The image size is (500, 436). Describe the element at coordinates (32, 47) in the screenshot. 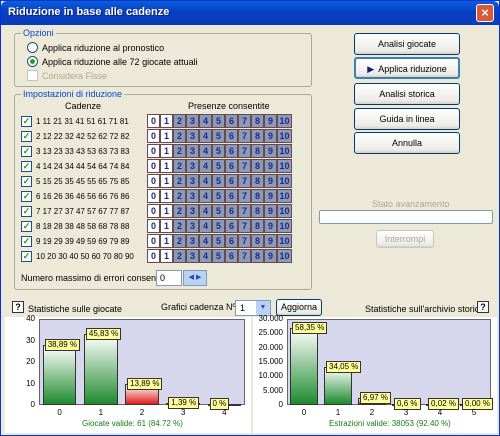

I see `radio-button` at that location.